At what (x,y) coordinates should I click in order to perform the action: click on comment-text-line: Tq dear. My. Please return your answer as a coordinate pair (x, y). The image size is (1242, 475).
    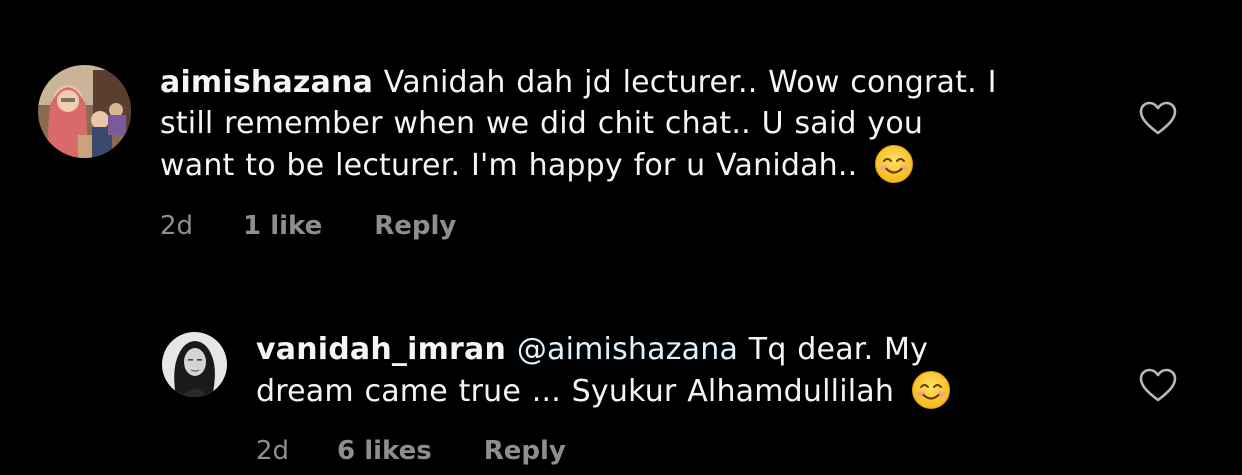
    Looking at the image, I should click on (838, 349).